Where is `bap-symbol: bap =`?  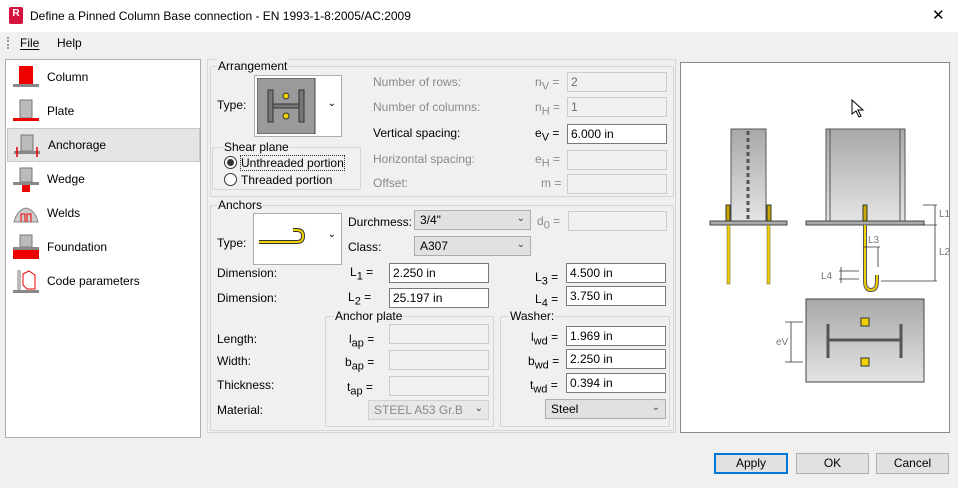 bap-symbol: bap = is located at coordinates (360, 364).